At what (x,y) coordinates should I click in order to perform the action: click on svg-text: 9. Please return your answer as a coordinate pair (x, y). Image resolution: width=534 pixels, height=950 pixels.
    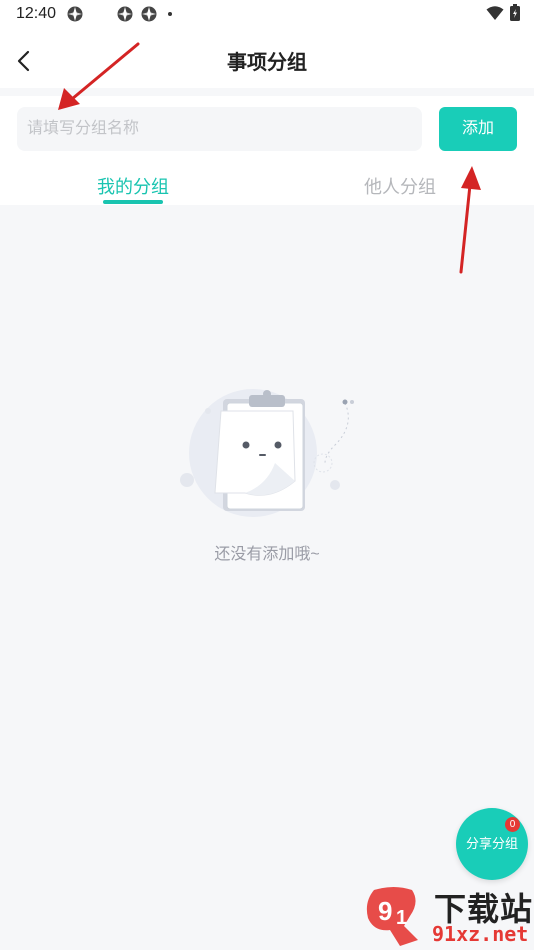
    Looking at the image, I should click on (385, 911).